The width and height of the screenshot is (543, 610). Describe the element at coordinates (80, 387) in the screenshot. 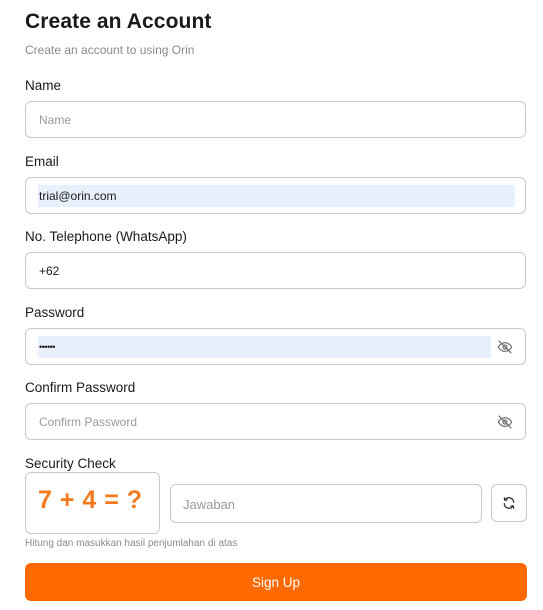

I see `confirm-password-label: Confirm Password` at that location.